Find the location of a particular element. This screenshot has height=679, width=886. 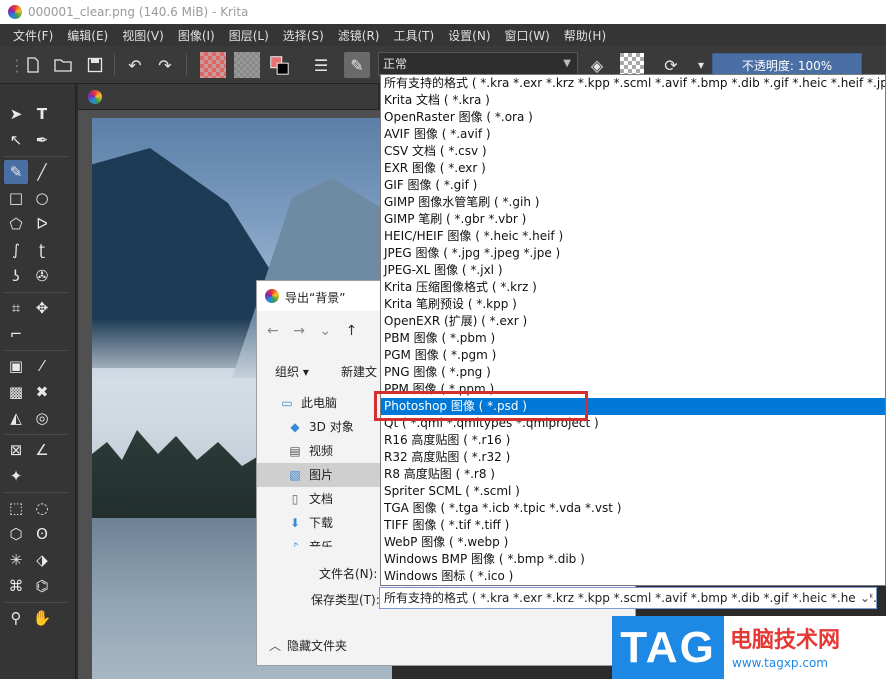

filetype-option: Krita 压缩图像格式 ( *.krz ) is located at coordinates (633, 287).